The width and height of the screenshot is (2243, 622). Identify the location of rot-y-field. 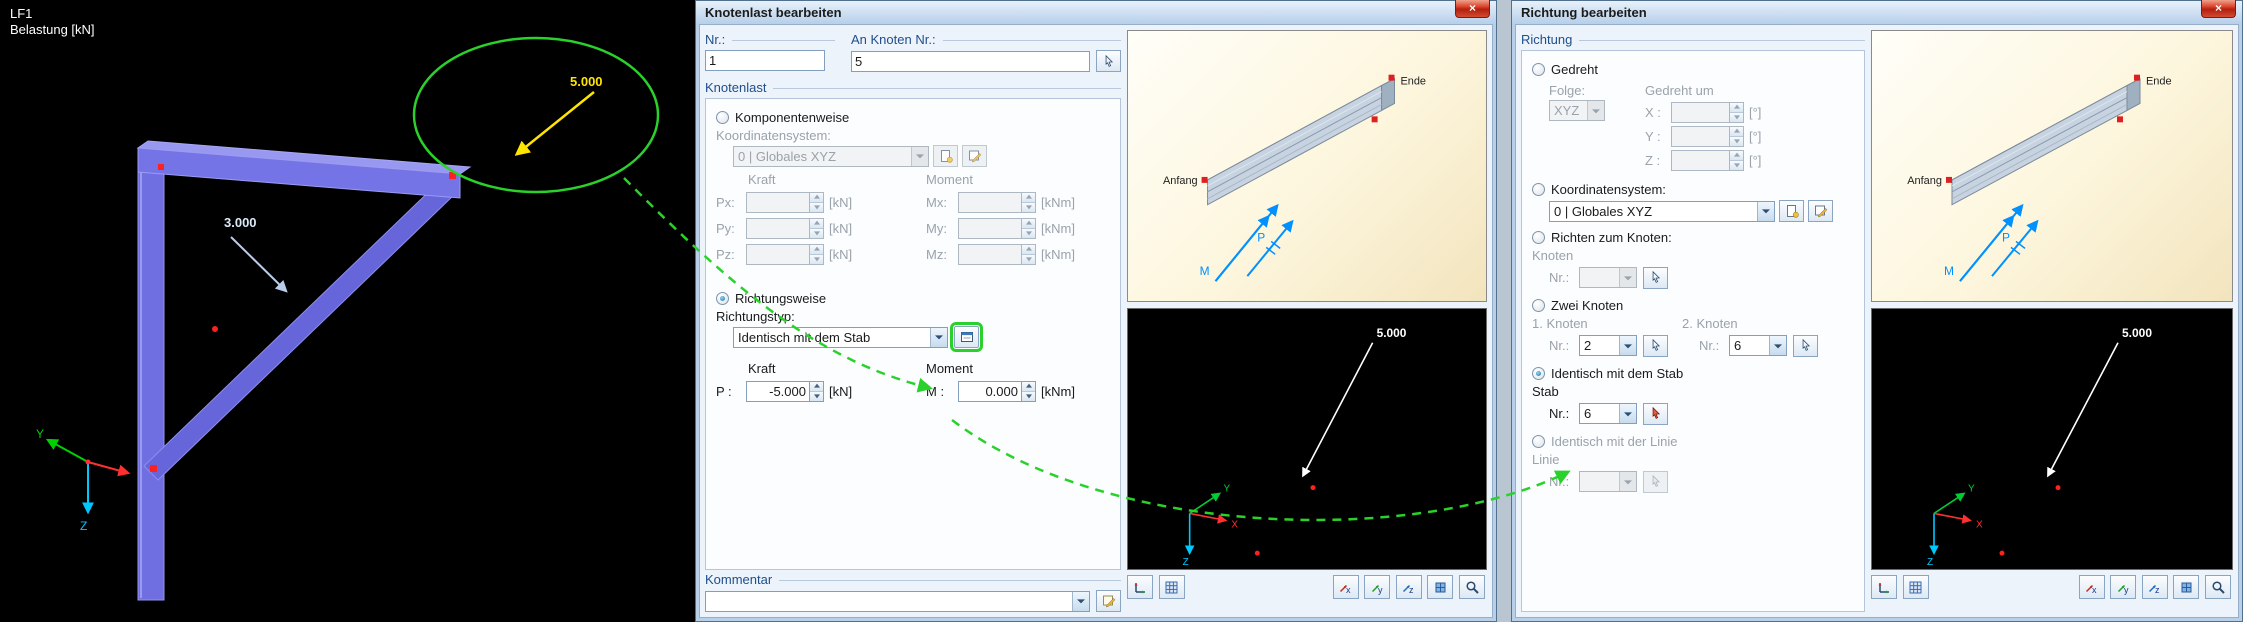
(1707, 136).